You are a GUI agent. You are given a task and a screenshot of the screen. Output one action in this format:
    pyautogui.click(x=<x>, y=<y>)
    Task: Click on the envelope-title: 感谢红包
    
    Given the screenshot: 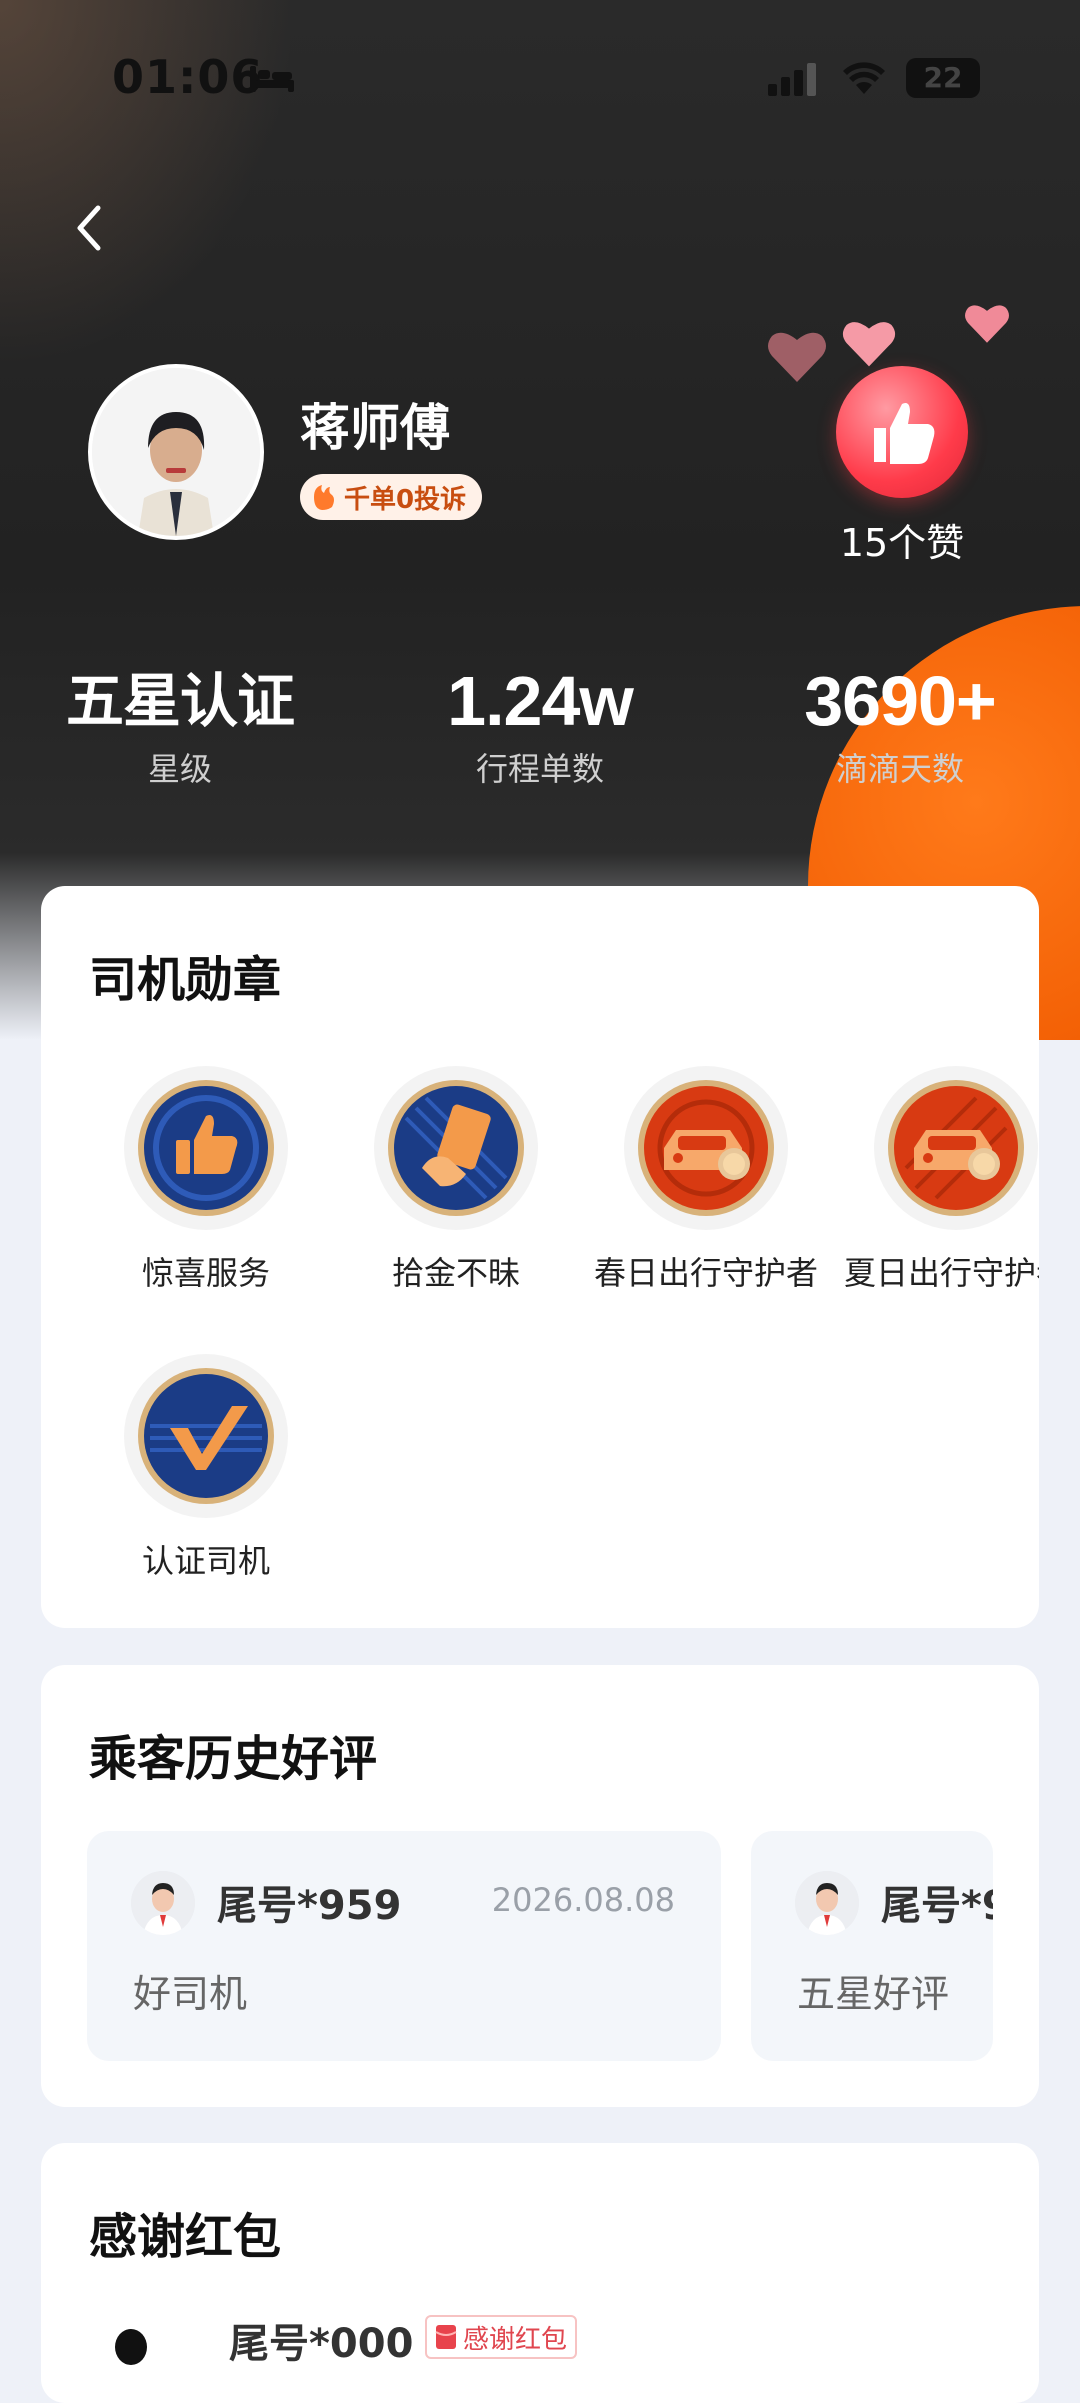 What is the action you would take?
    pyautogui.click(x=185, y=2237)
    